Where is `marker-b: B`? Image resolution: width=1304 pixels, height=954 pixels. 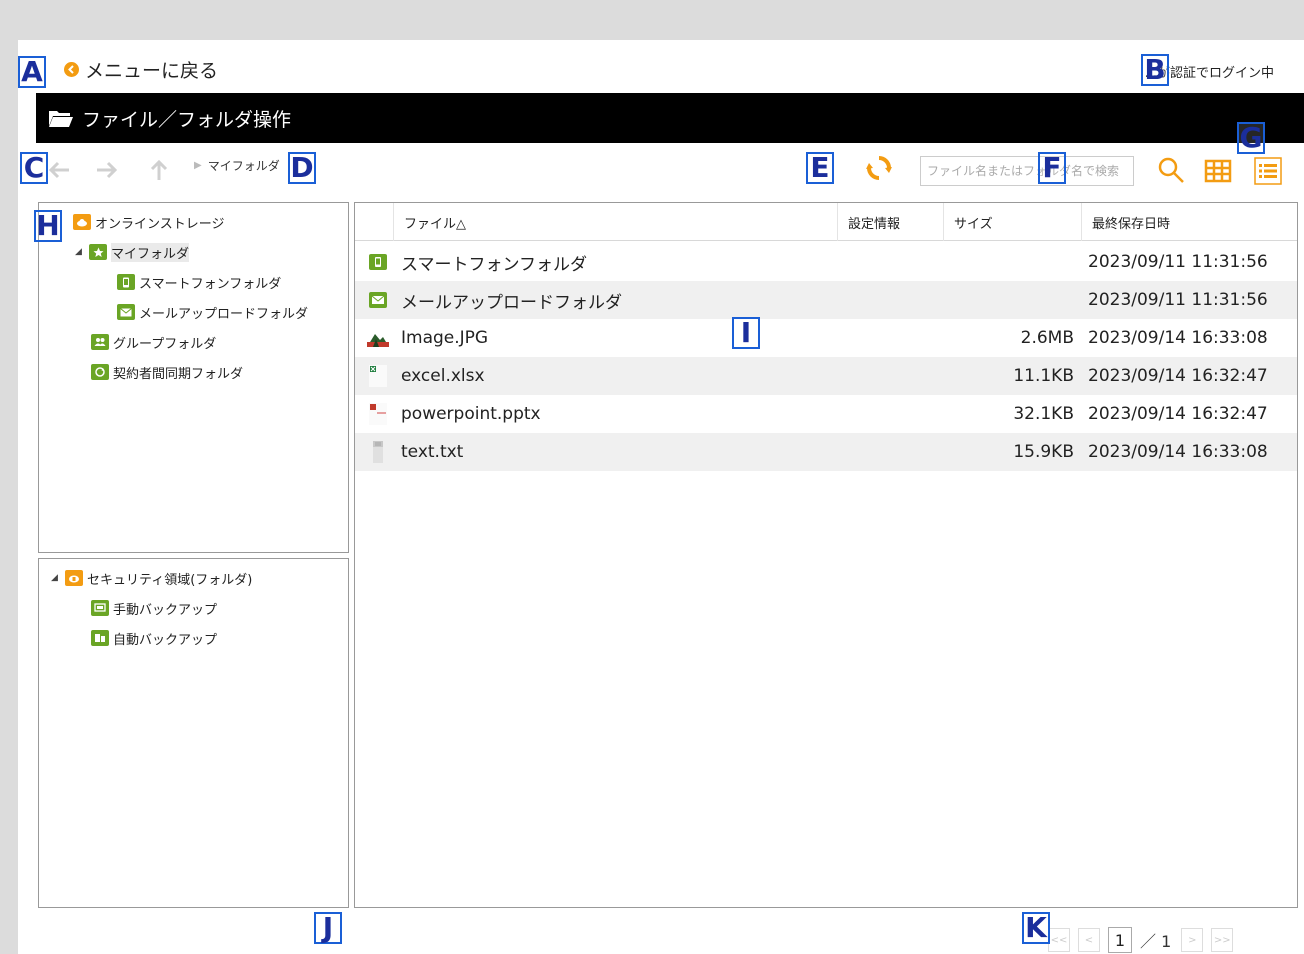 marker-b: B is located at coordinates (1155, 70).